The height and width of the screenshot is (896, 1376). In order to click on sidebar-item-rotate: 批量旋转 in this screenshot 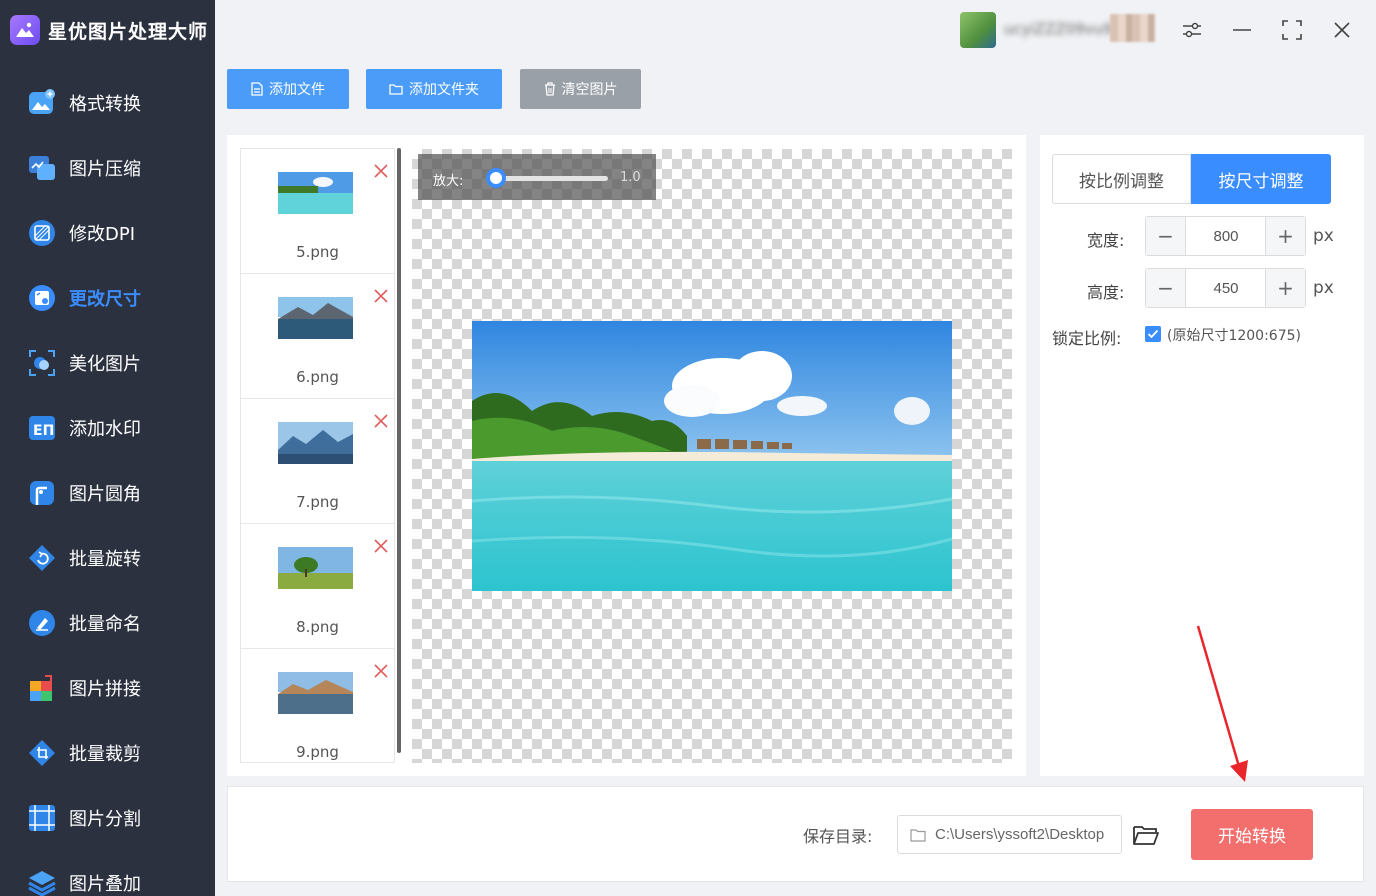, I will do `click(107, 558)`.